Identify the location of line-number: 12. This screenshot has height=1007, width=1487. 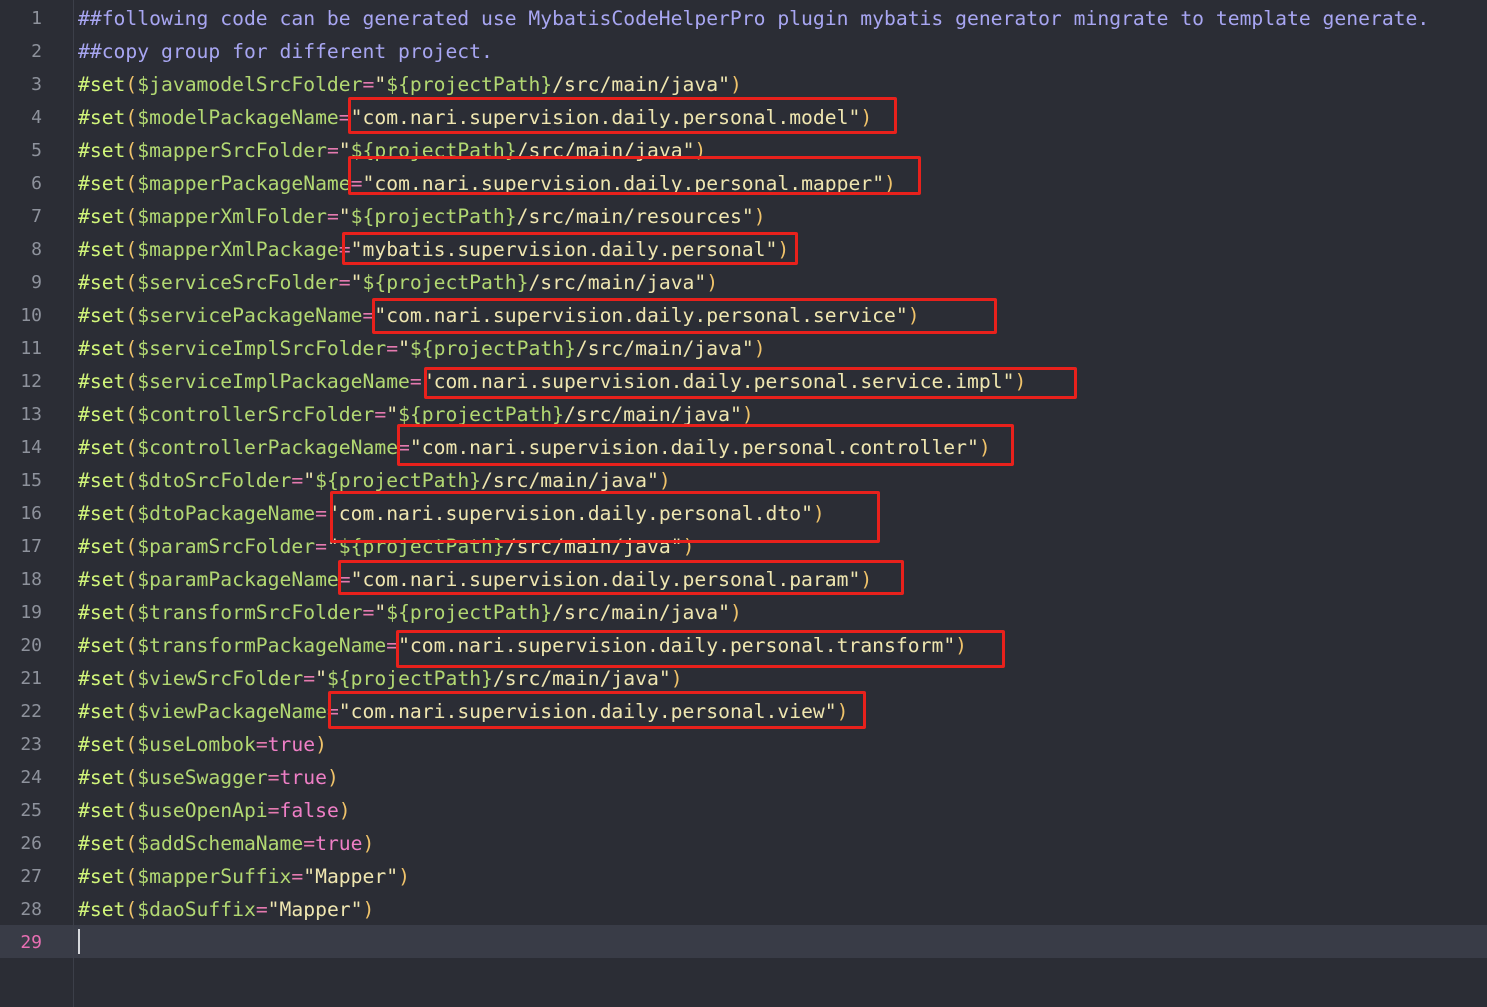
(31, 381).